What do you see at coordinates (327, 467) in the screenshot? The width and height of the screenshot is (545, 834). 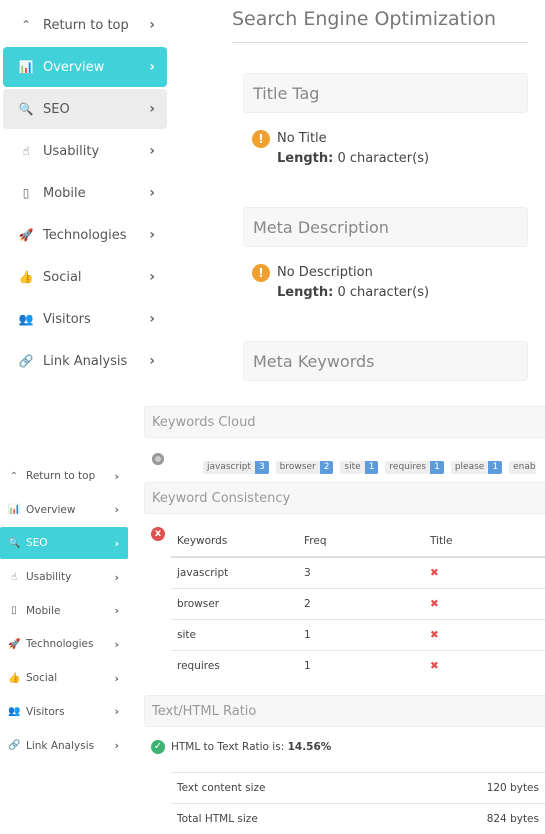 I see `tag-count: 2` at bounding box center [327, 467].